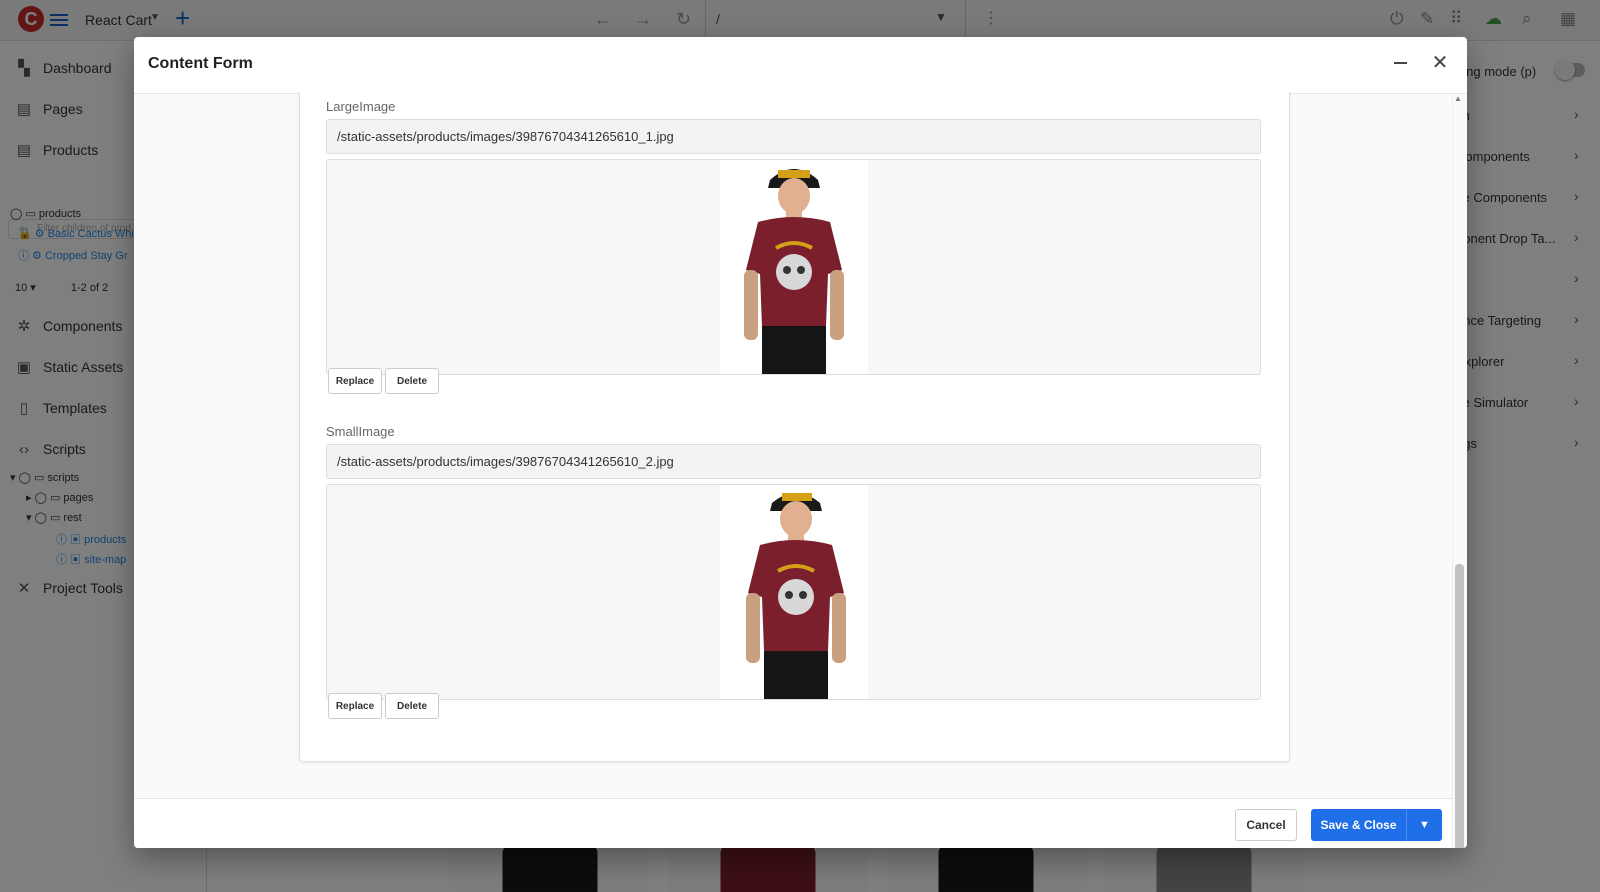 The height and width of the screenshot is (892, 1600). Describe the element at coordinates (1358, 825) in the screenshot. I see `save-and-close-button: Save & Close` at that location.